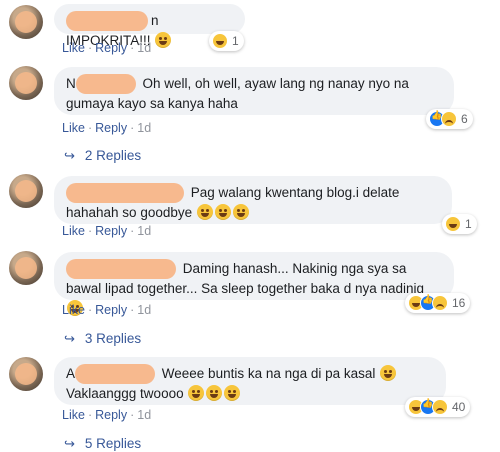 The image size is (500, 452). What do you see at coordinates (464, 119) in the screenshot?
I see `reaction-count: 6` at bounding box center [464, 119].